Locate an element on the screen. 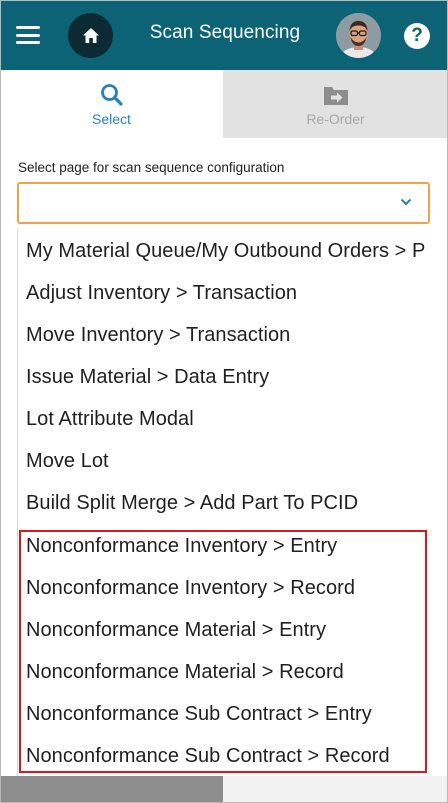 This screenshot has height=803, width=448. avatar-image is located at coordinates (358, 35).